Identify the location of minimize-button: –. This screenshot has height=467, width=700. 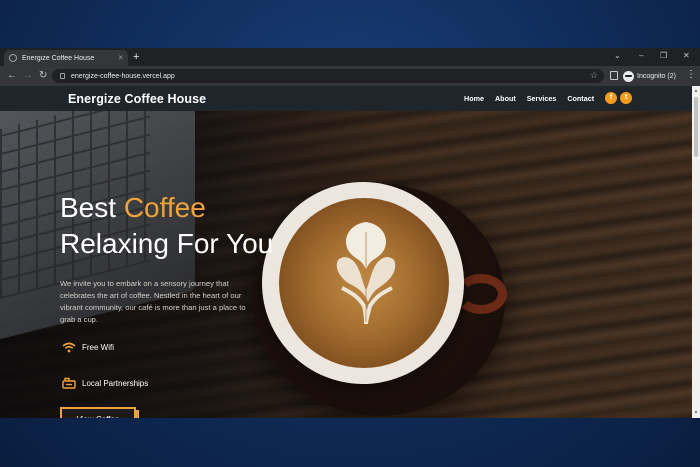
(641, 56).